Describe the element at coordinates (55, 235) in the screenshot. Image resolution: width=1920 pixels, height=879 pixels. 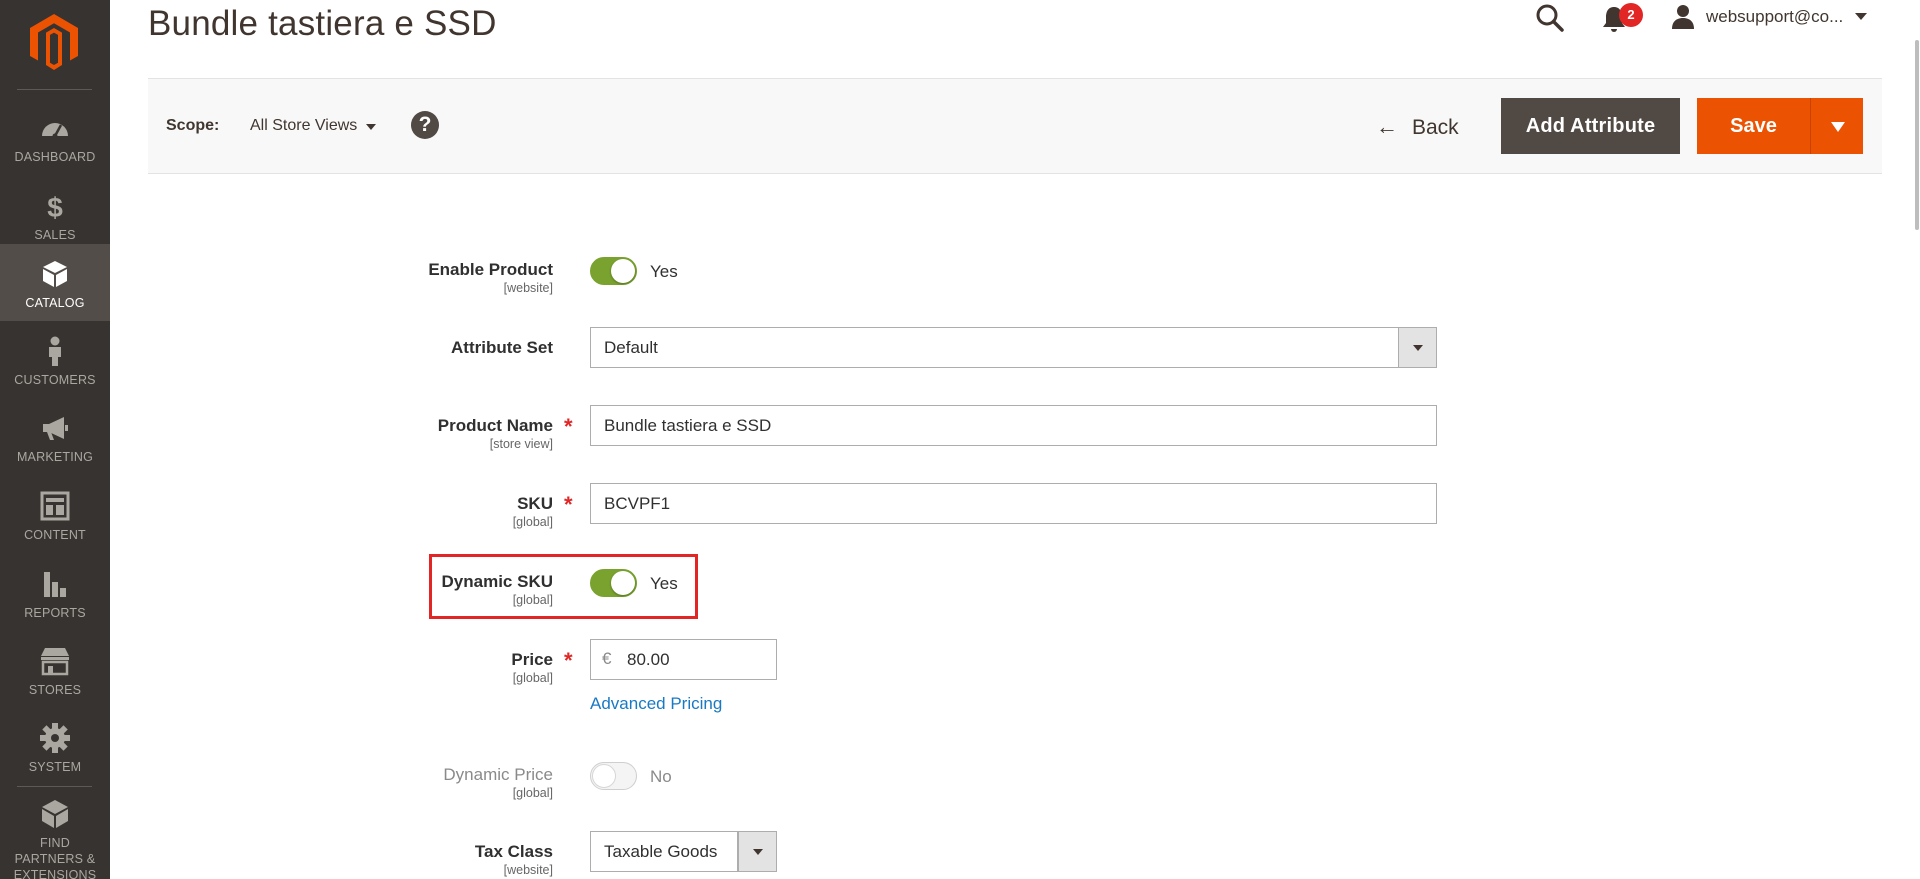
I see `sidebar-item-label: SALES` at that location.